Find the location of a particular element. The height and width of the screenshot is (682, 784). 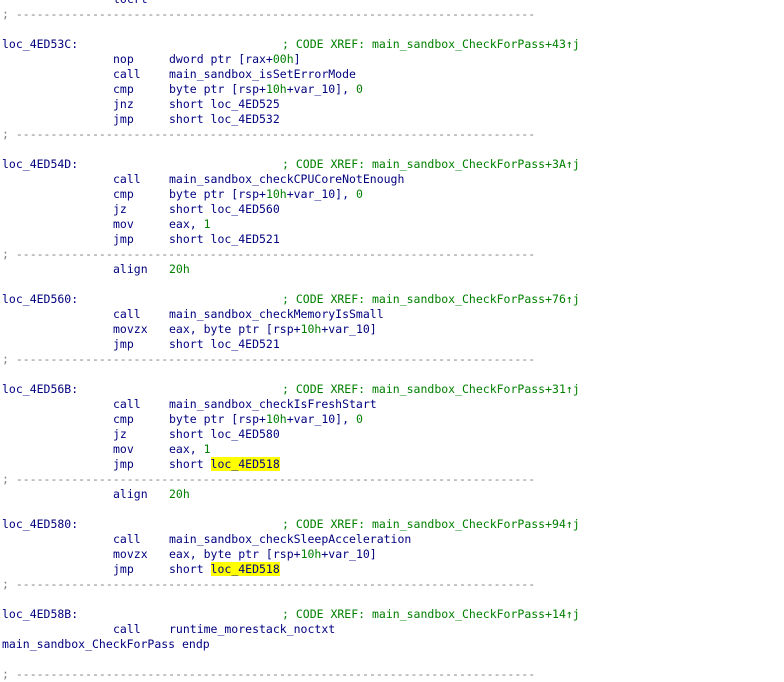

operand-text: main_sandbox_checkMemoryIsSmall is located at coordinates (276, 314).